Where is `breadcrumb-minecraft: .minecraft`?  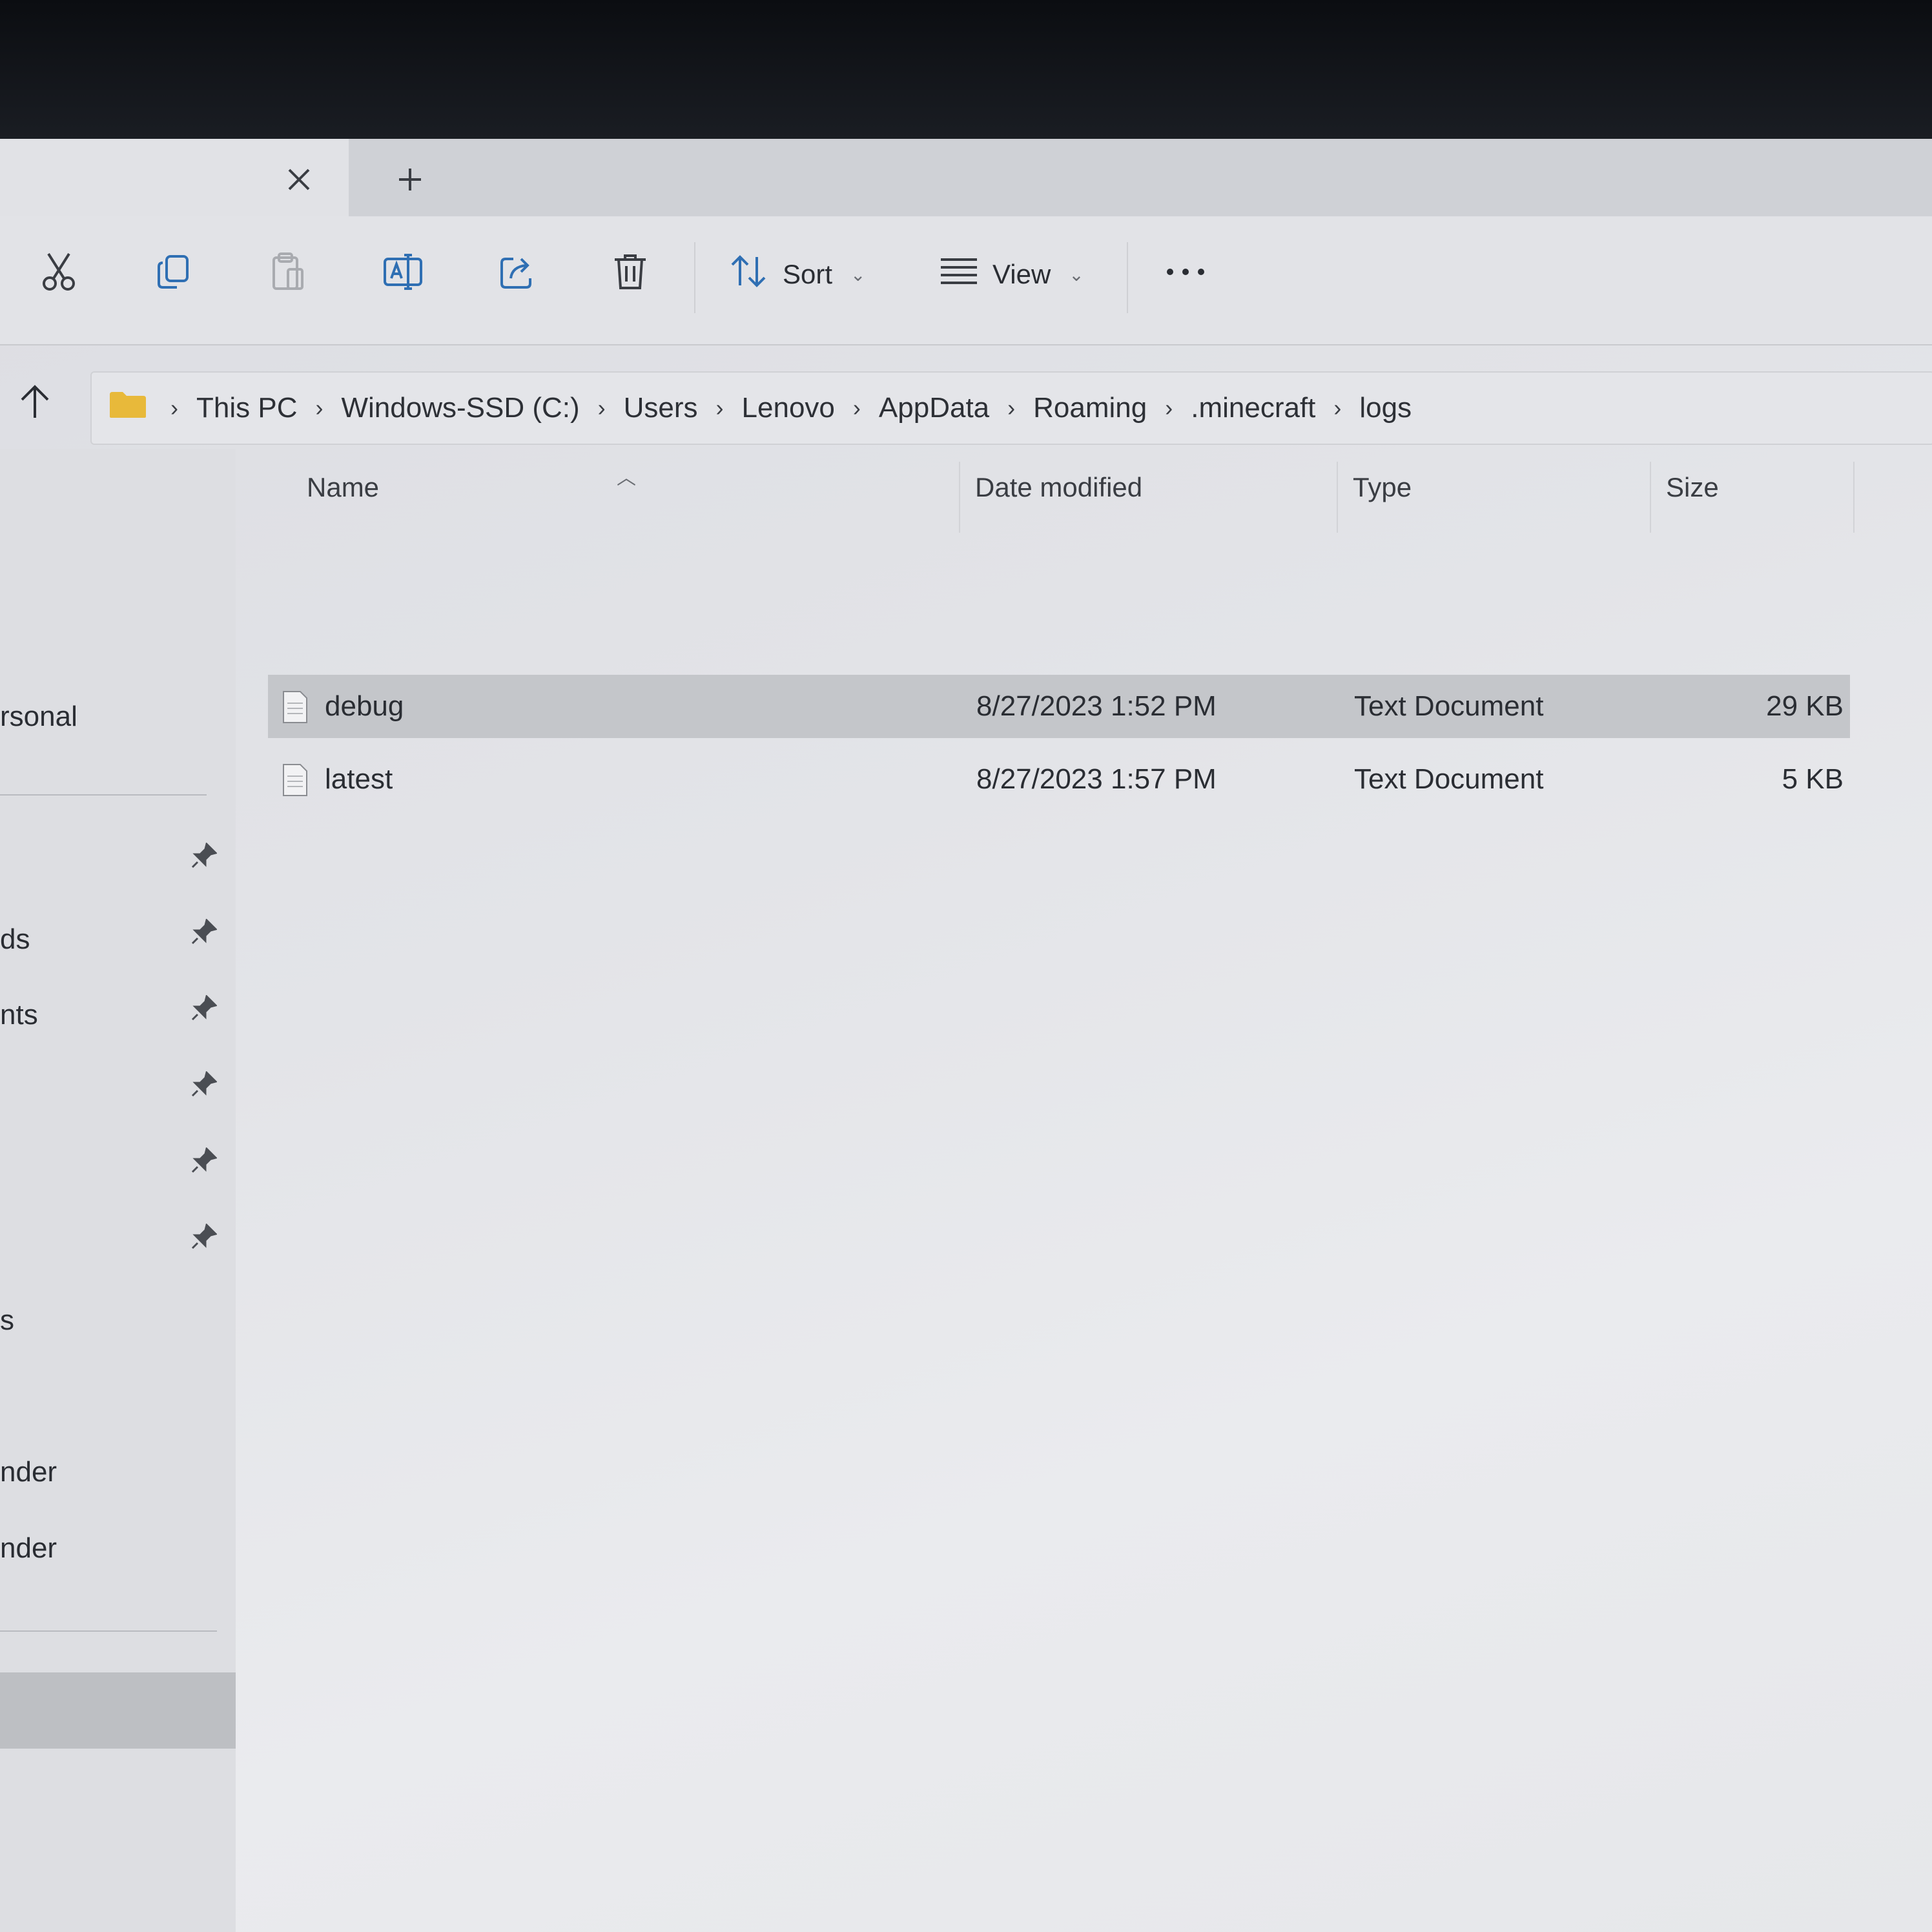
breadcrumb-minecraft: .minecraft is located at coordinates (1253, 408).